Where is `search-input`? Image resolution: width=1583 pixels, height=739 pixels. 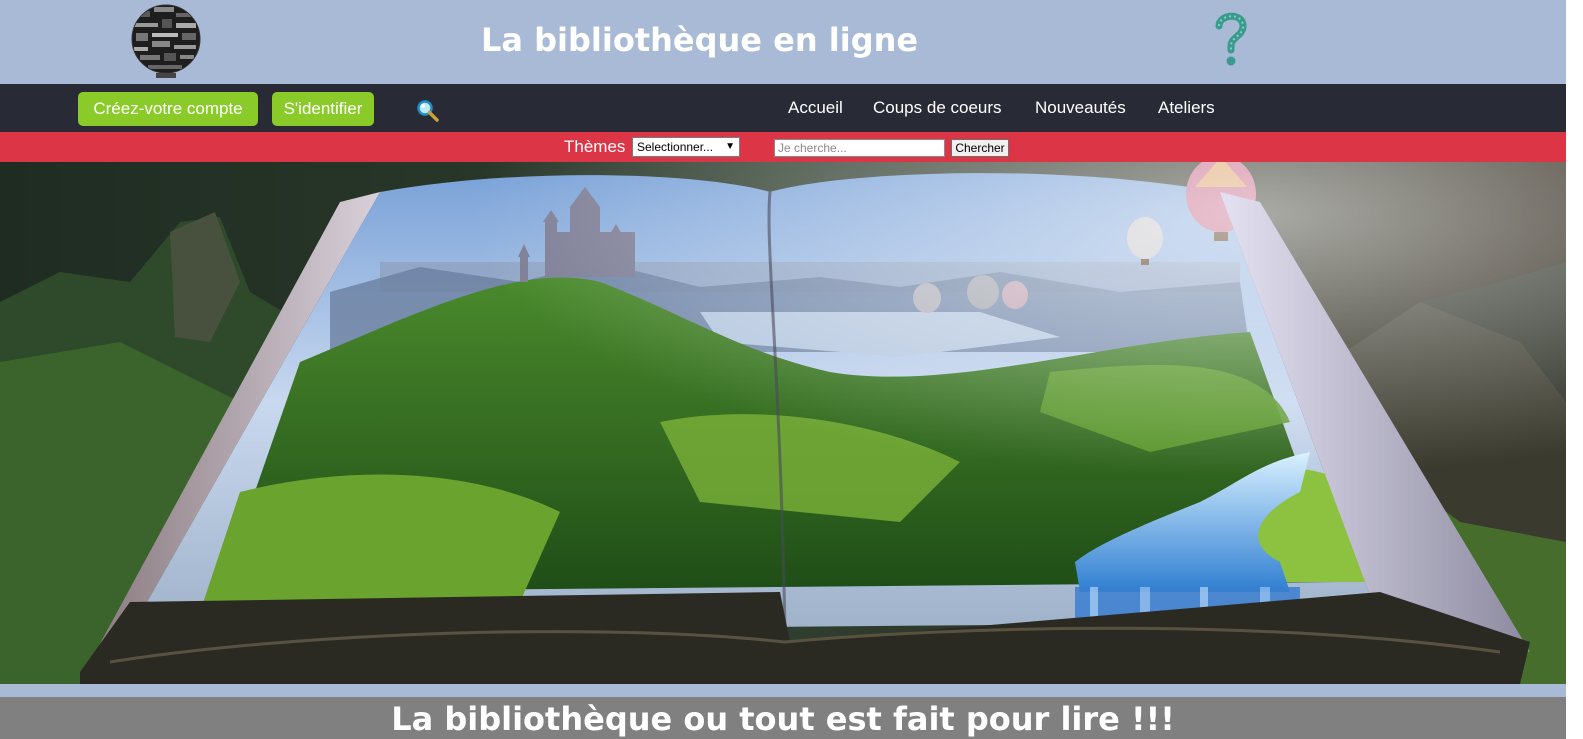 search-input is located at coordinates (859, 148).